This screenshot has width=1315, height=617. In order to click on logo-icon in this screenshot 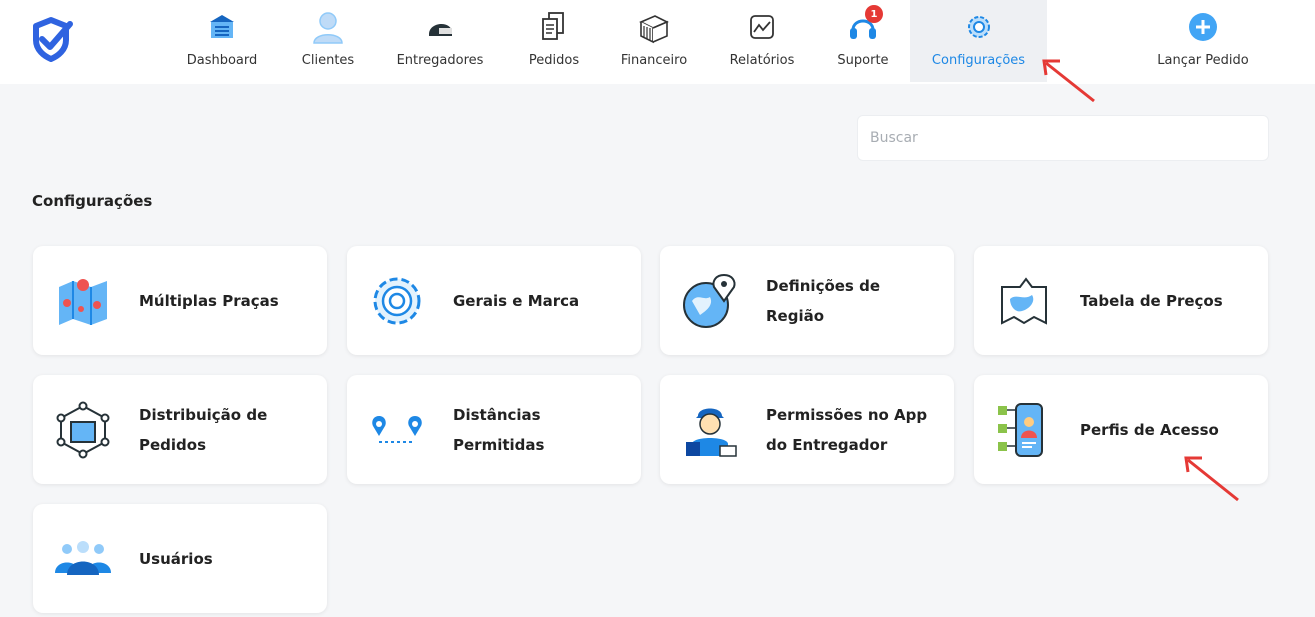, I will do `click(51, 39)`.